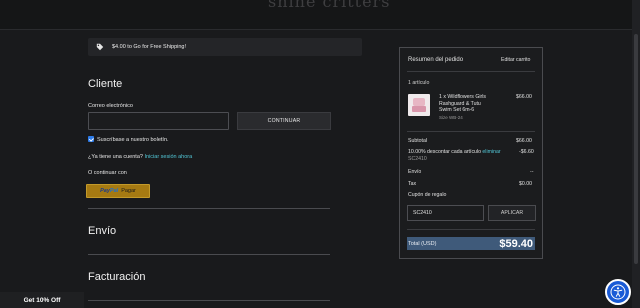 This screenshot has width=640, height=308. I want to click on email-field, so click(158, 121).